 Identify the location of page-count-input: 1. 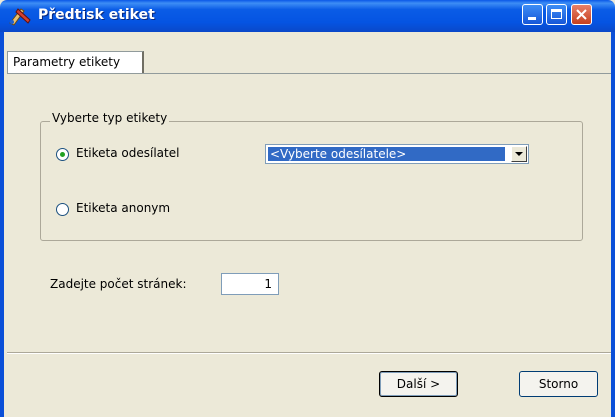
(250, 284).